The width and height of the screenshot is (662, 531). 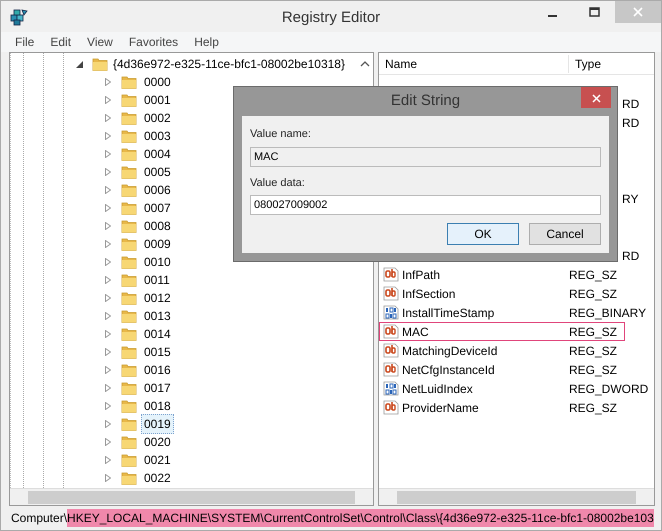 I want to click on status-path: HKEY_LOCAL_MACHINE\SYSTEM\CurrentControlSet\Control\Class\{4d36e972-e325-11ce-bfc1-08002be103, so click(x=360, y=518).